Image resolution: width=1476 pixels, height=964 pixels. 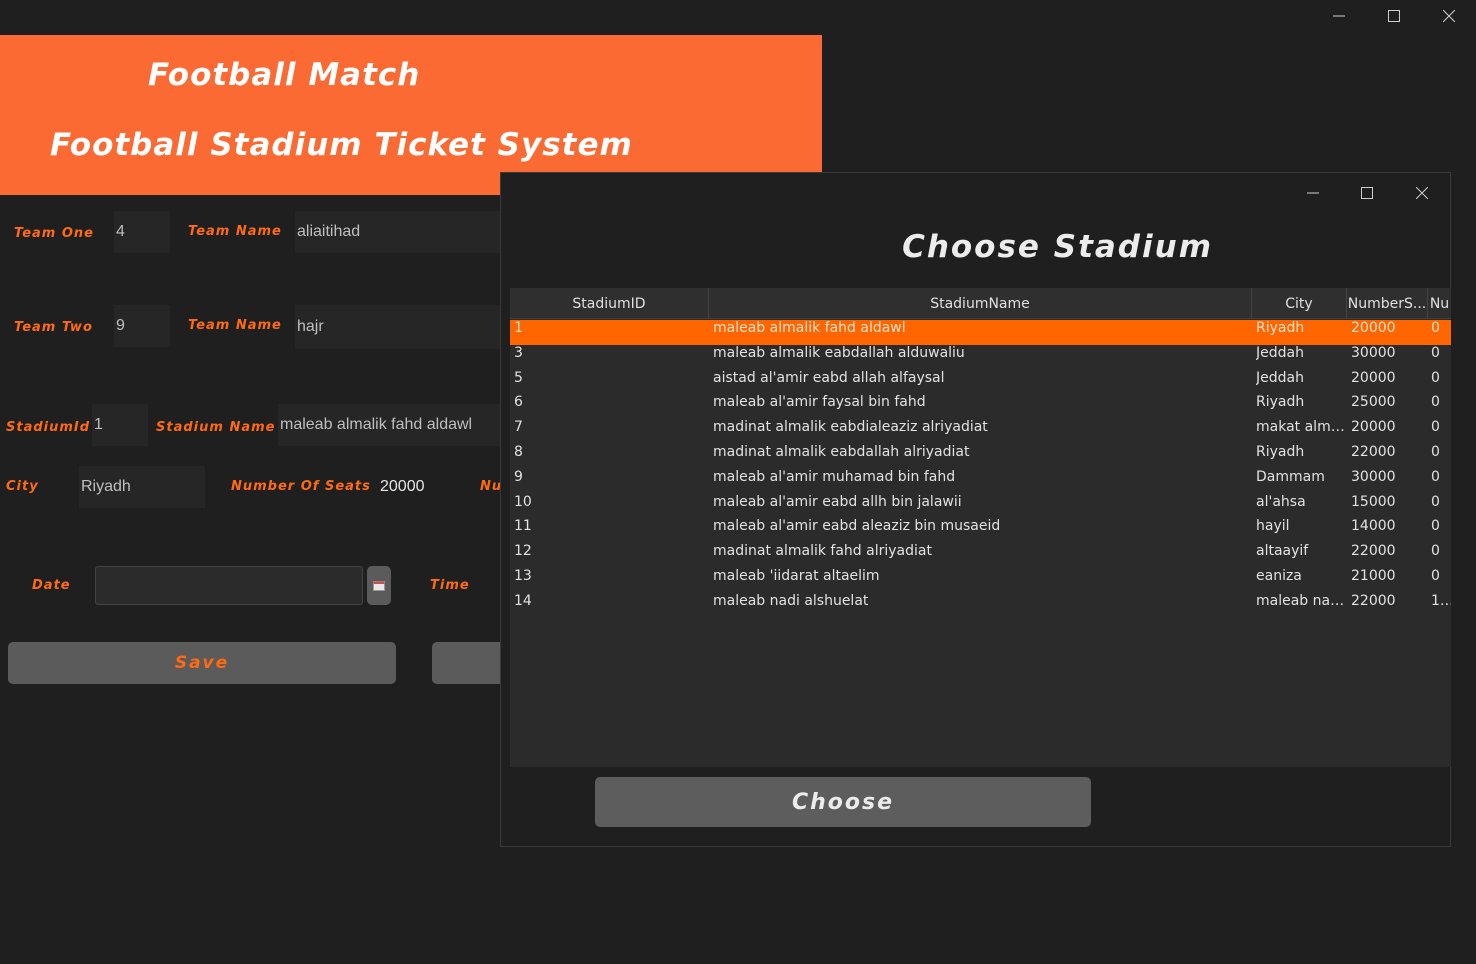 I want to click on number-of-seats-label: Number Of Seats, so click(x=301, y=486).